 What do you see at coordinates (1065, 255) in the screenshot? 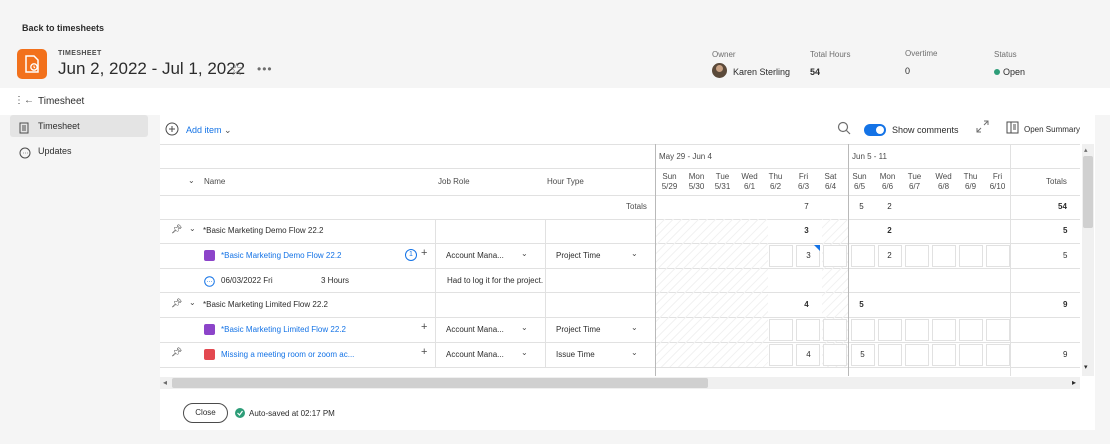
I see `row-total: 5` at bounding box center [1065, 255].